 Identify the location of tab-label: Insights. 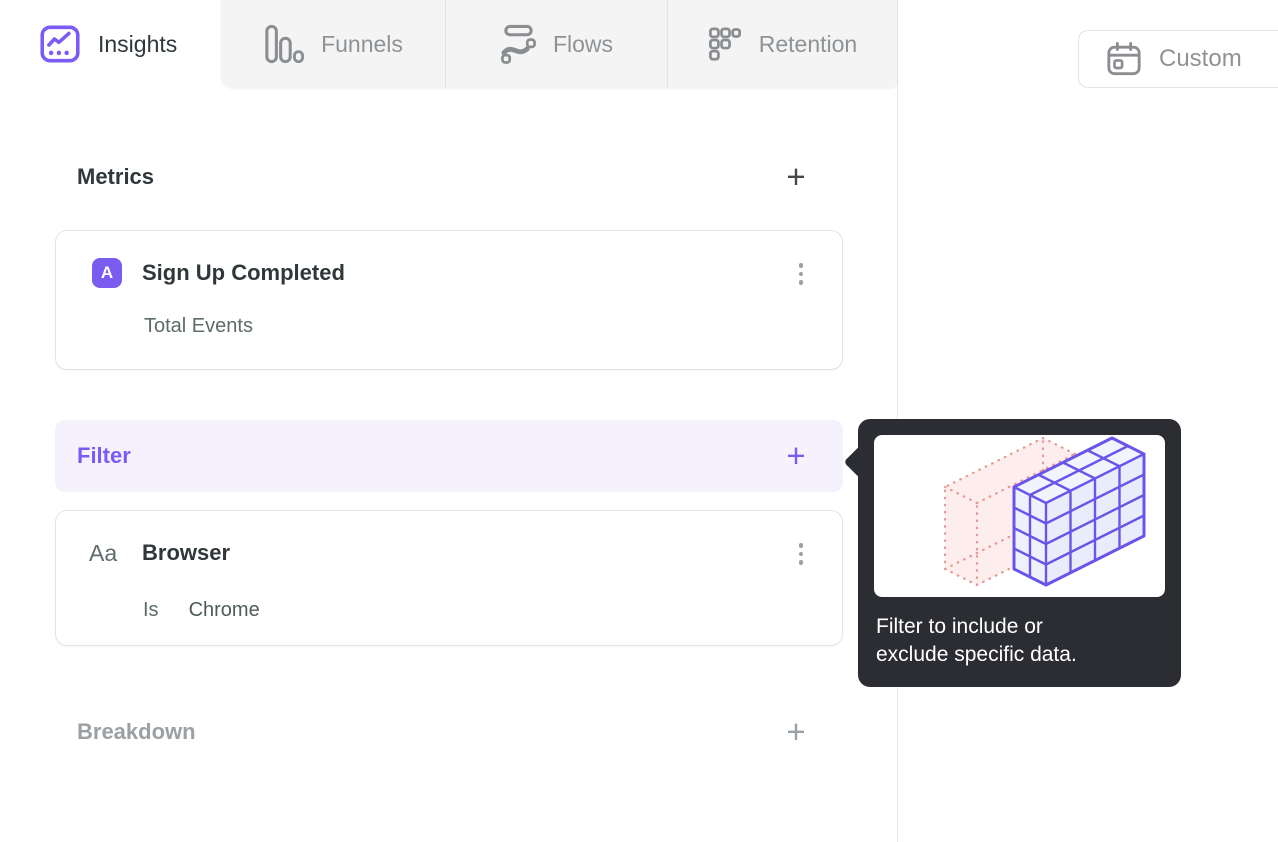
(138, 43).